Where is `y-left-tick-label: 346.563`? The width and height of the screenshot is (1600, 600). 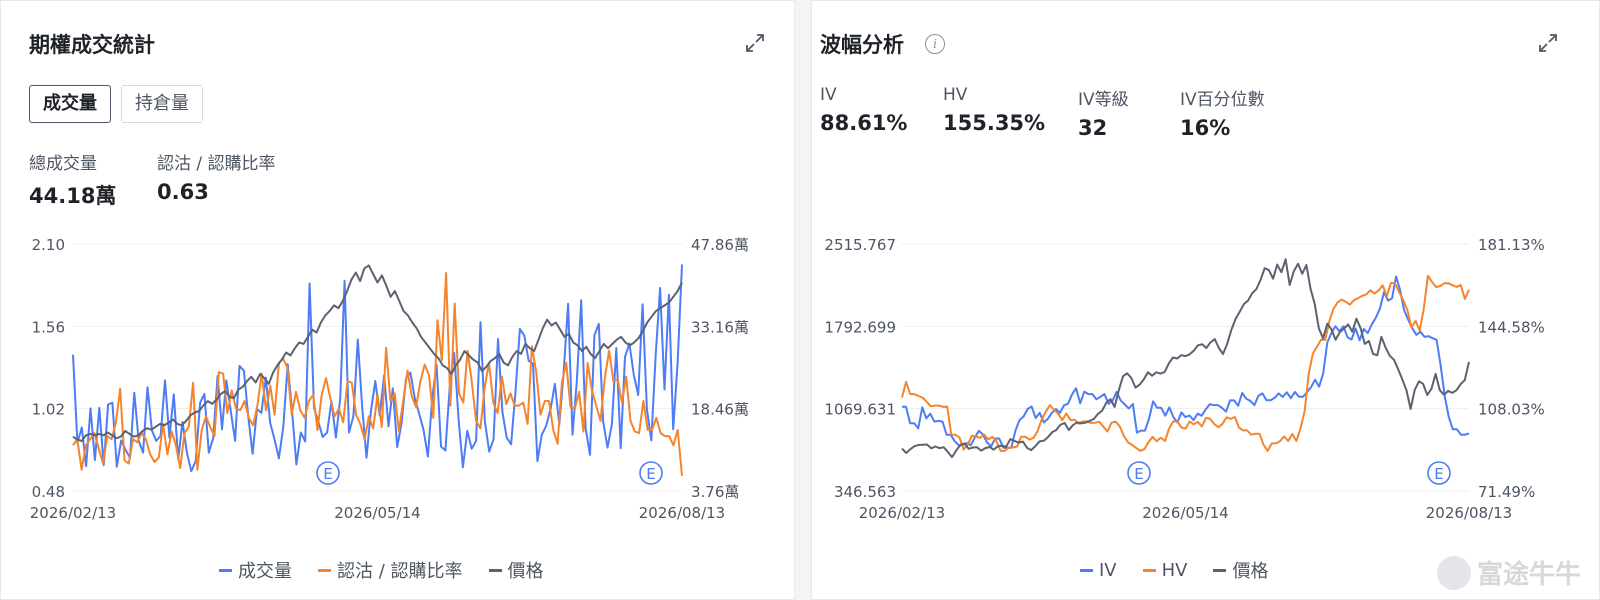 y-left-tick-label: 346.563 is located at coordinates (865, 492).